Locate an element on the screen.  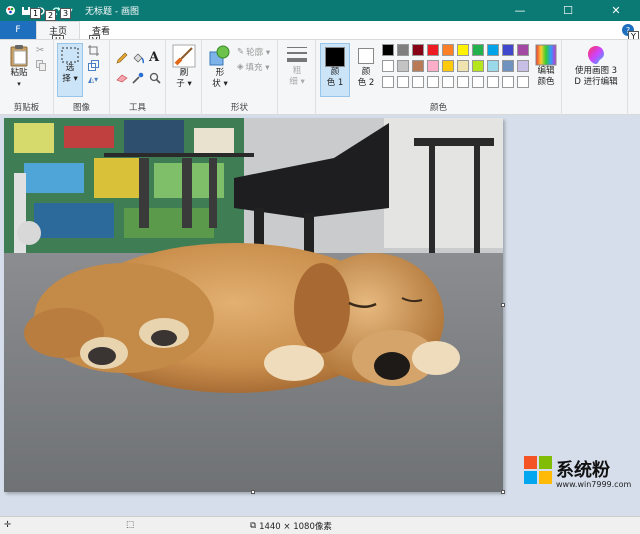
text-icon: A is located at coordinates (154, 57).